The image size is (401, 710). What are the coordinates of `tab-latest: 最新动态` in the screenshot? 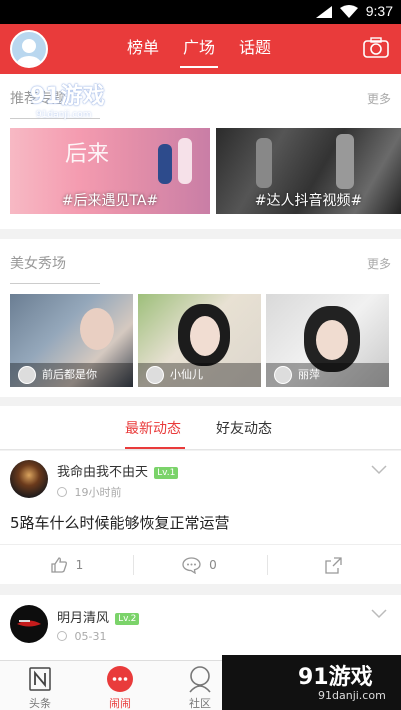 It's located at (153, 428).